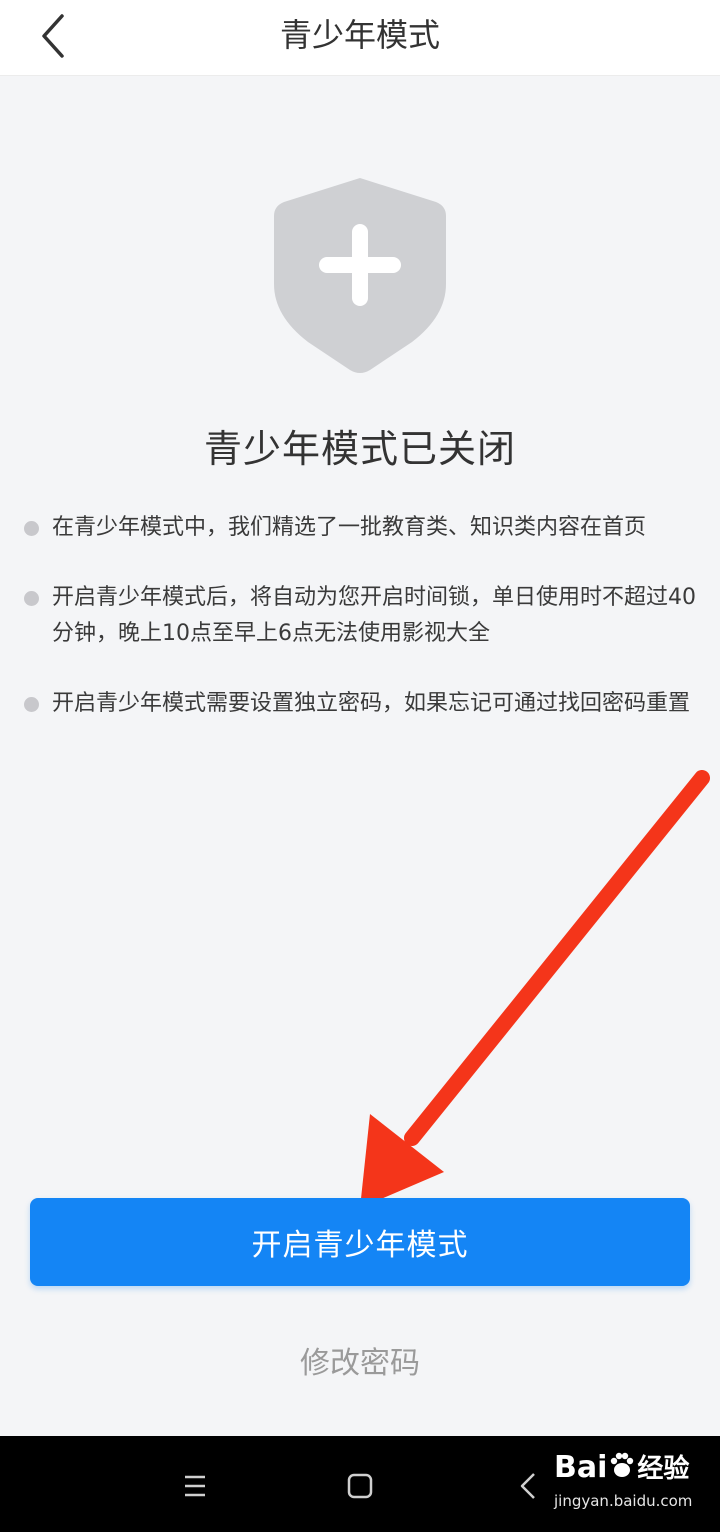 This screenshot has width=720, height=1532. Describe the element at coordinates (528, 1486) in the screenshot. I see `nav-back-icon` at that location.